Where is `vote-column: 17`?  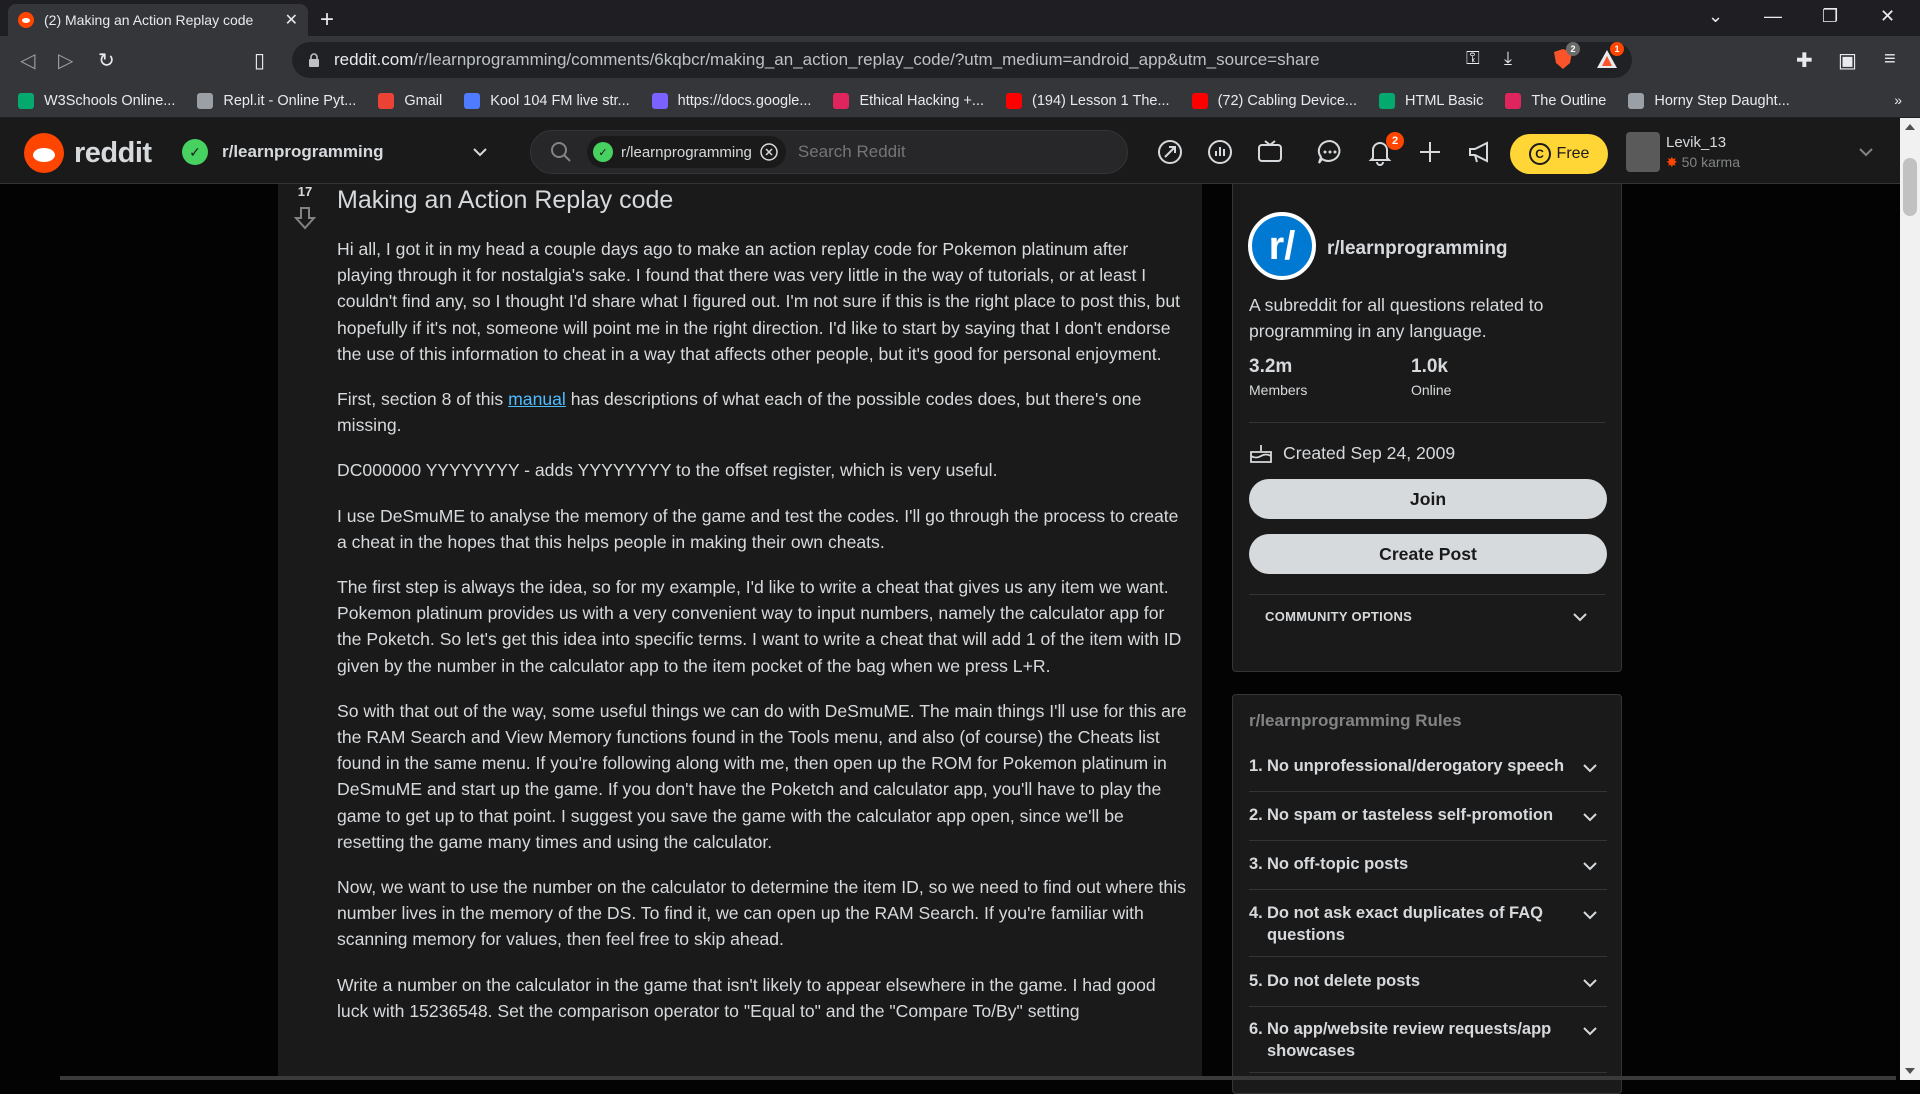
vote-column: 17 is located at coordinates (305, 210).